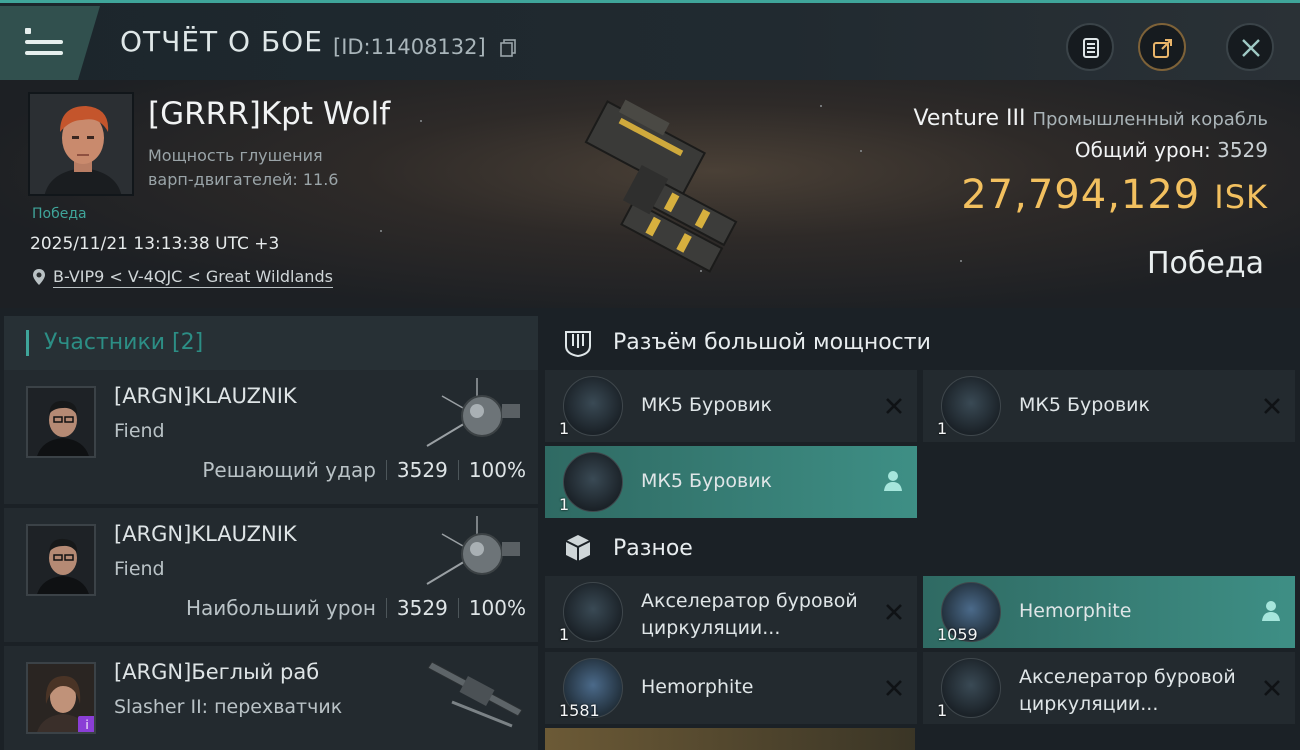 Image resolution: width=1300 pixels, height=750 pixels. What do you see at coordinates (650, 40) in the screenshot?
I see `top-bar: ОТЧЁТ О БОЕ [ID:11408132]` at bounding box center [650, 40].